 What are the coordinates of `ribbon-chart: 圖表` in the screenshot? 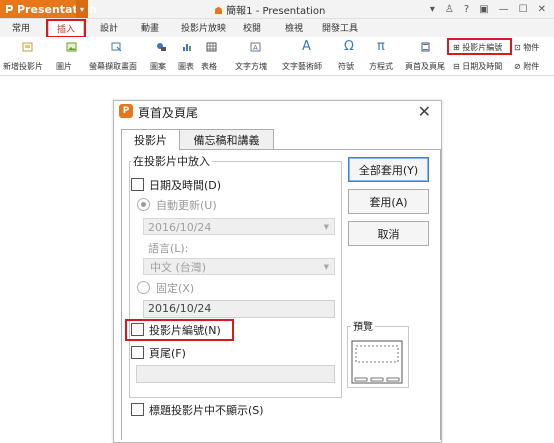 It's located at (186, 66).